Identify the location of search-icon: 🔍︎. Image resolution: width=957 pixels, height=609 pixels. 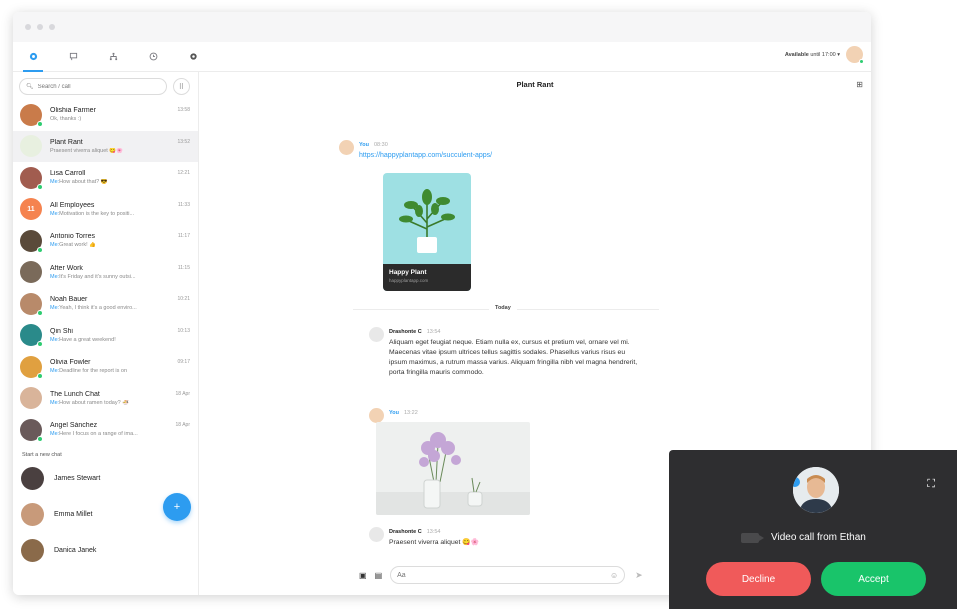
(30, 87).